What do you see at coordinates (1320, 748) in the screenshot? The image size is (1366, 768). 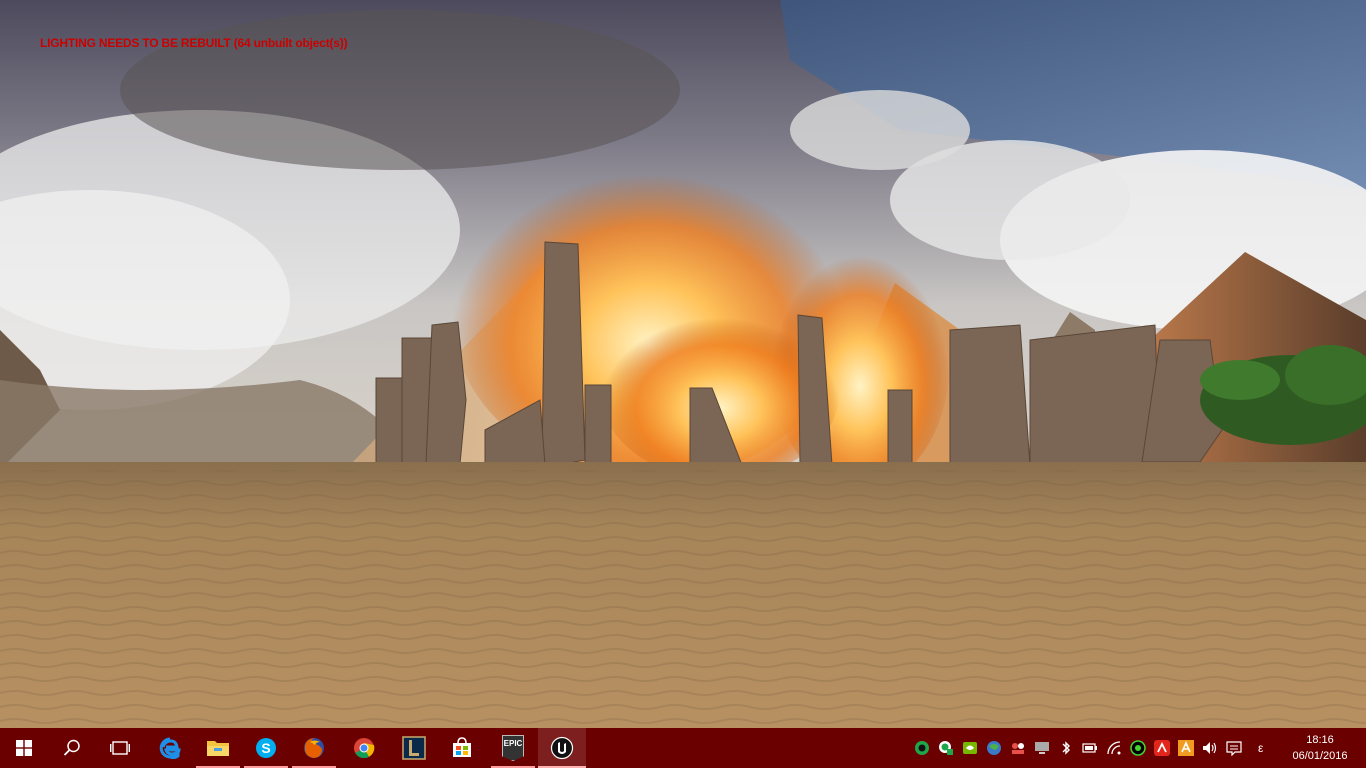 I see `system-clock: 18:16 06/01/2016` at bounding box center [1320, 748].